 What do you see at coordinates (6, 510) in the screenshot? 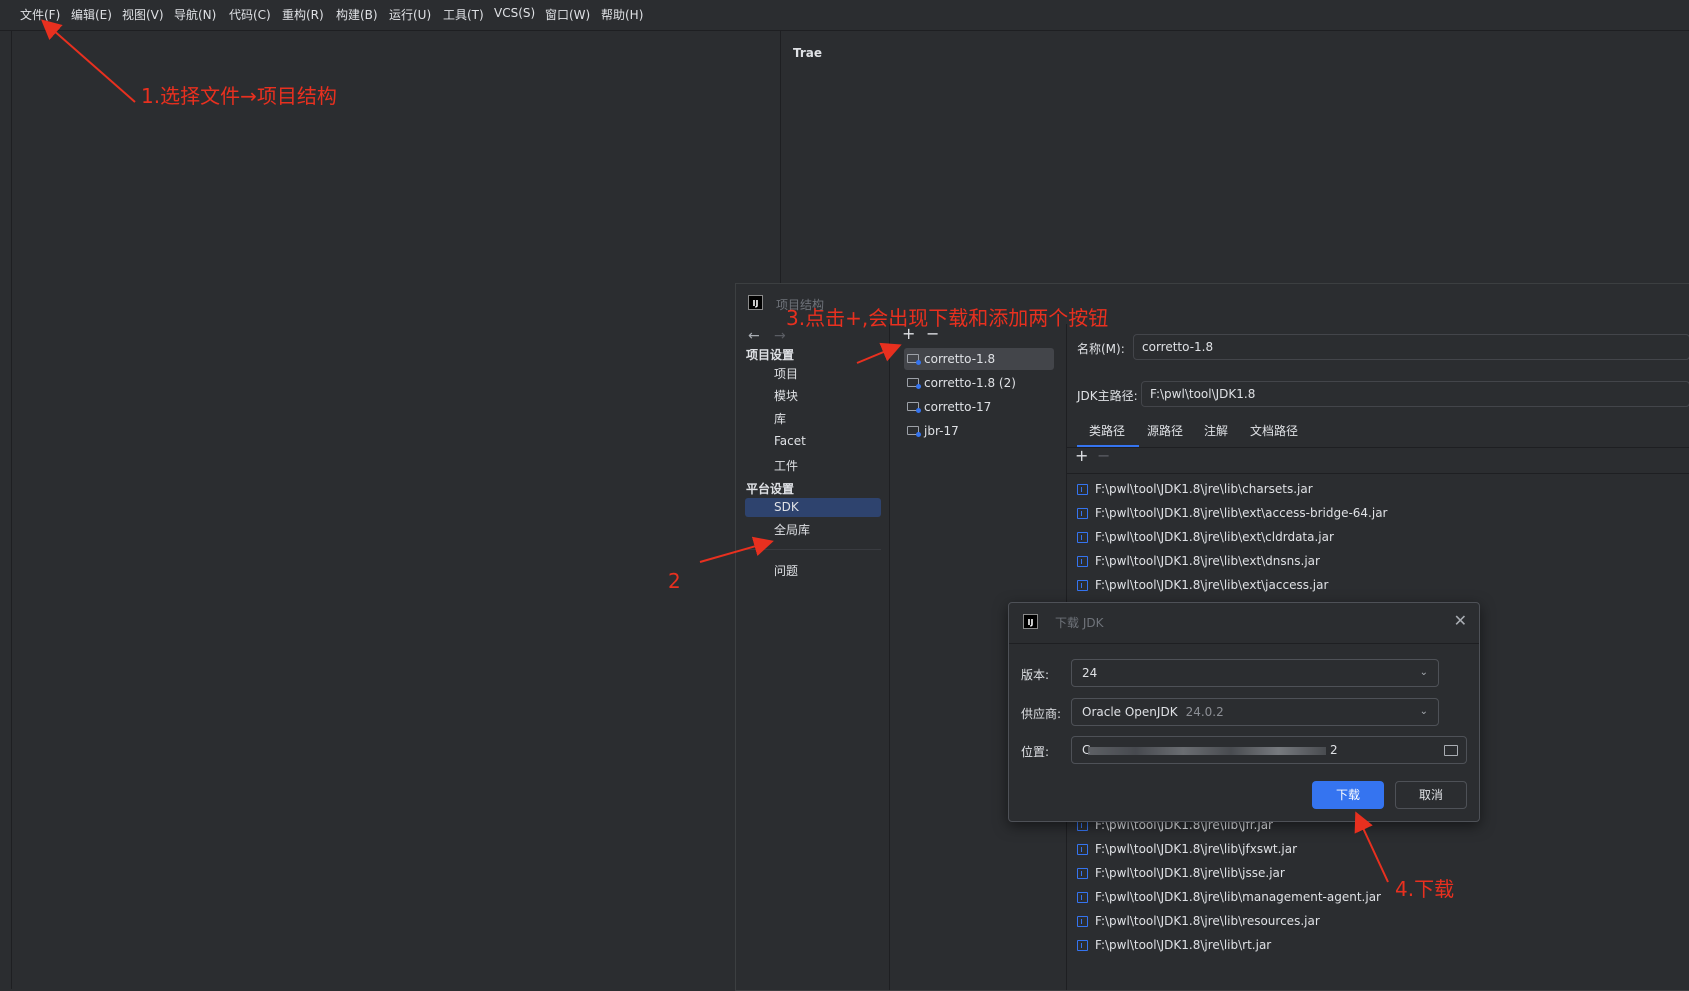
I see `left-tool-strip` at bounding box center [6, 510].